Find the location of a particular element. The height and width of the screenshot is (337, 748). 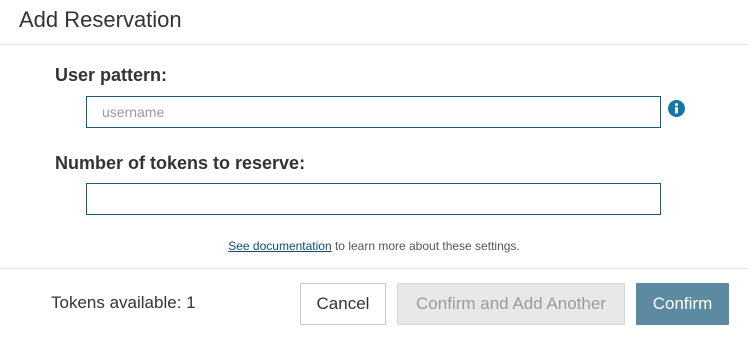

user-pattern-input is located at coordinates (373, 112).